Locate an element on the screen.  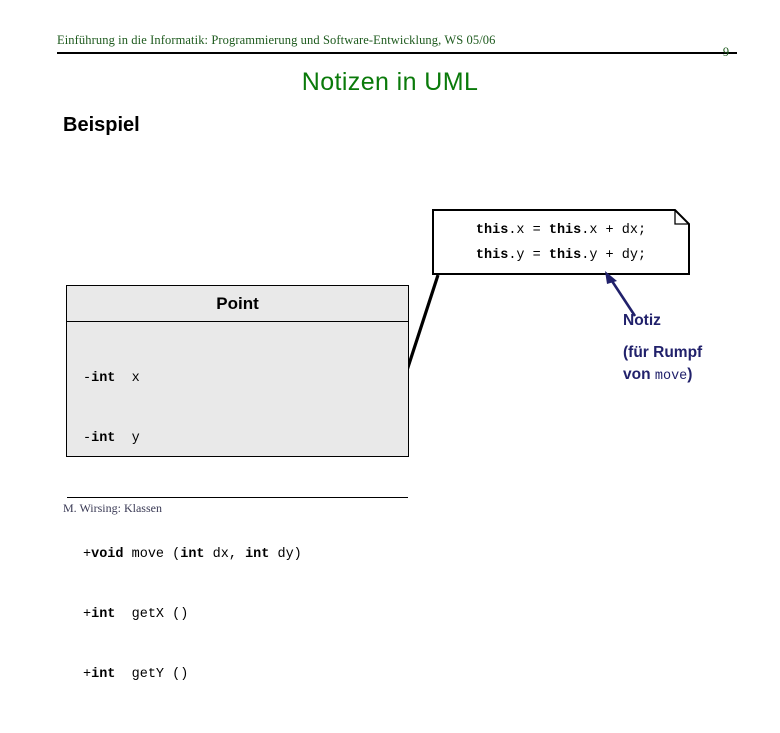
op-visibility-3: + is located at coordinates (87, 674).